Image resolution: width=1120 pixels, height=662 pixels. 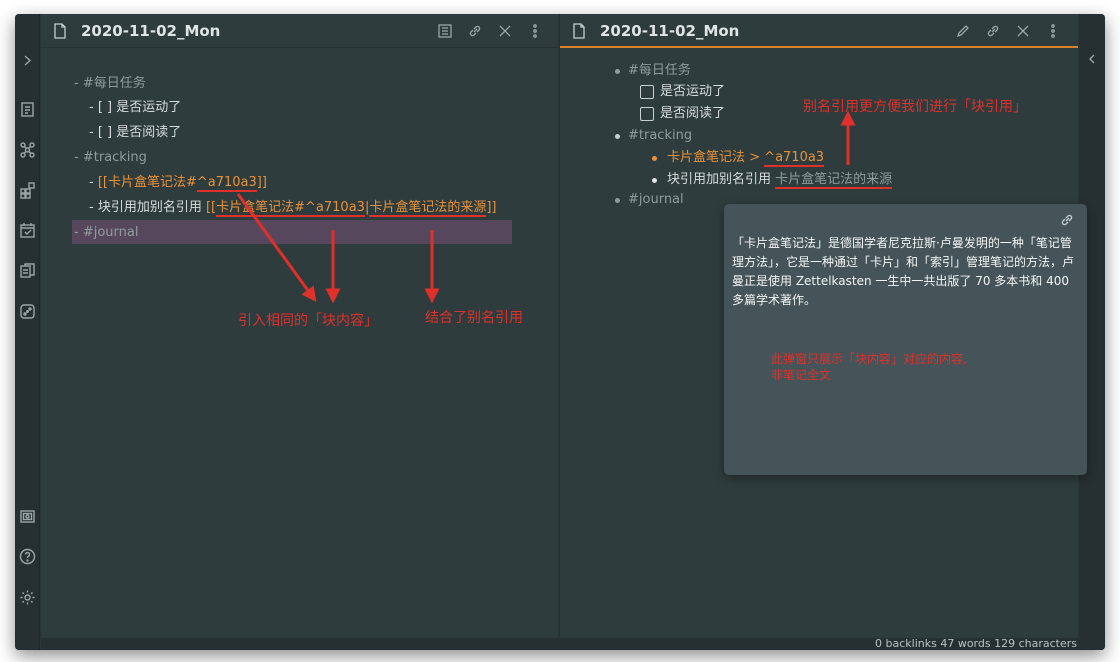 What do you see at coordinates (27, 516) in the screenshot?
I see `vault-icon` at bounding box center [27, 516].